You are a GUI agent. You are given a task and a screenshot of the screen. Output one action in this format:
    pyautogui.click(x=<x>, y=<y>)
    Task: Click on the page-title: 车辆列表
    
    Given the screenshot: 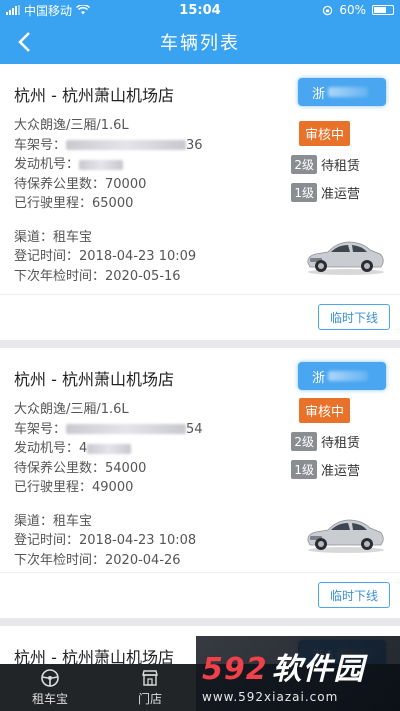 What is the action you would take?
    pyautogui.click(x=200, y=43)
    